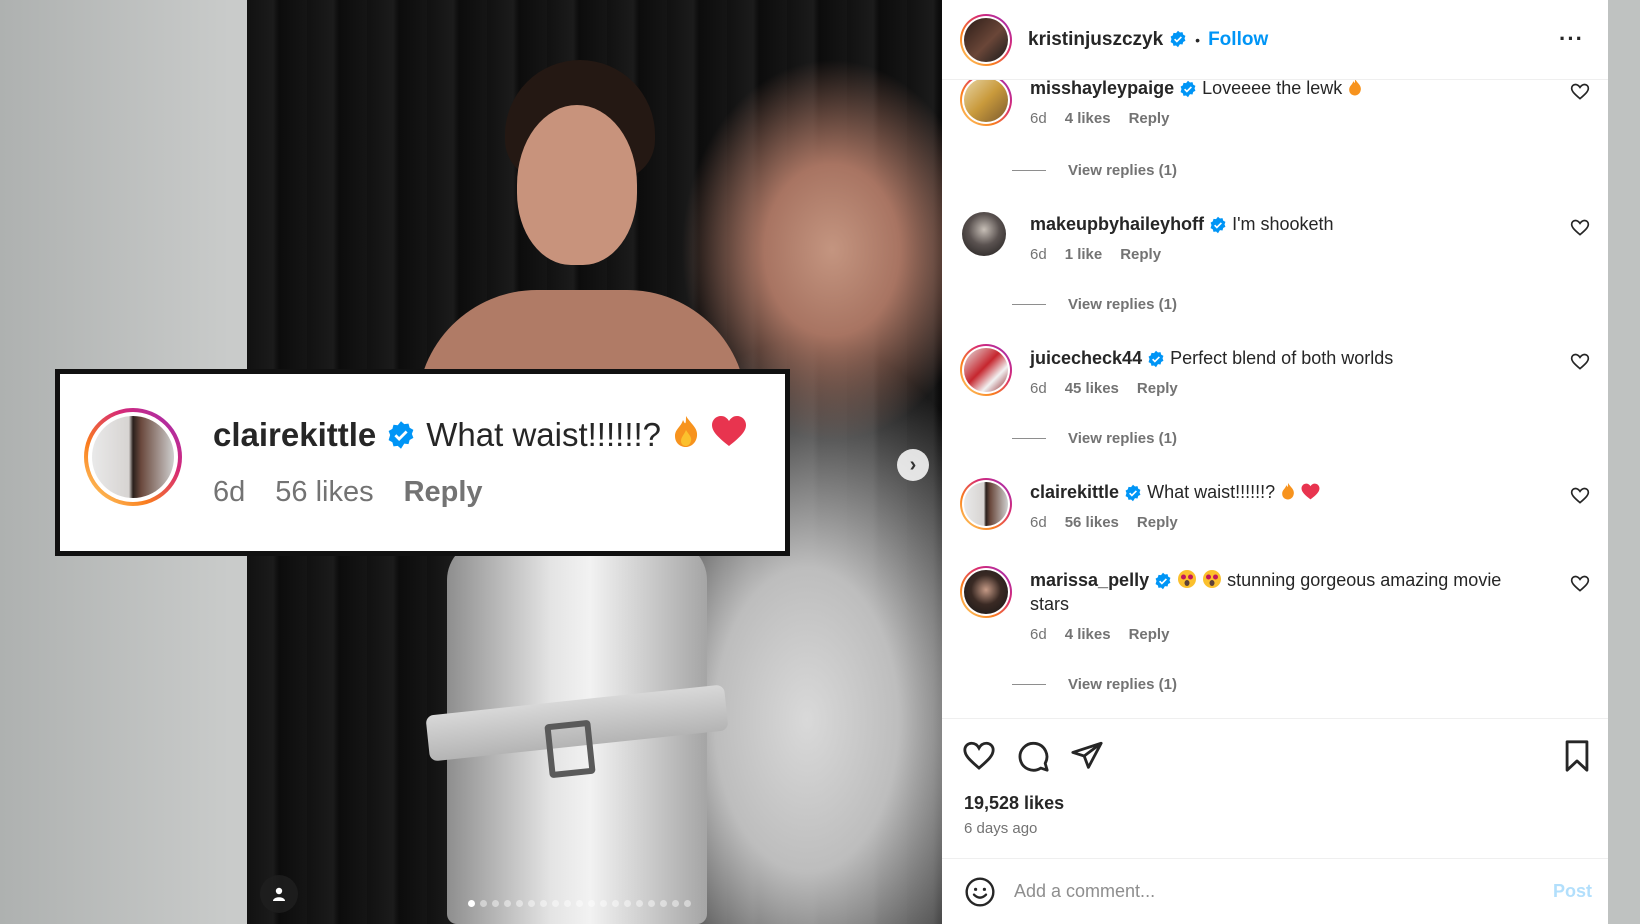 The width and height of the screenshot is (1640, 924). Describe the element at coordinates (1089, 580) in the screenshot. I see `comment-username: marissa_pelly` at that location.